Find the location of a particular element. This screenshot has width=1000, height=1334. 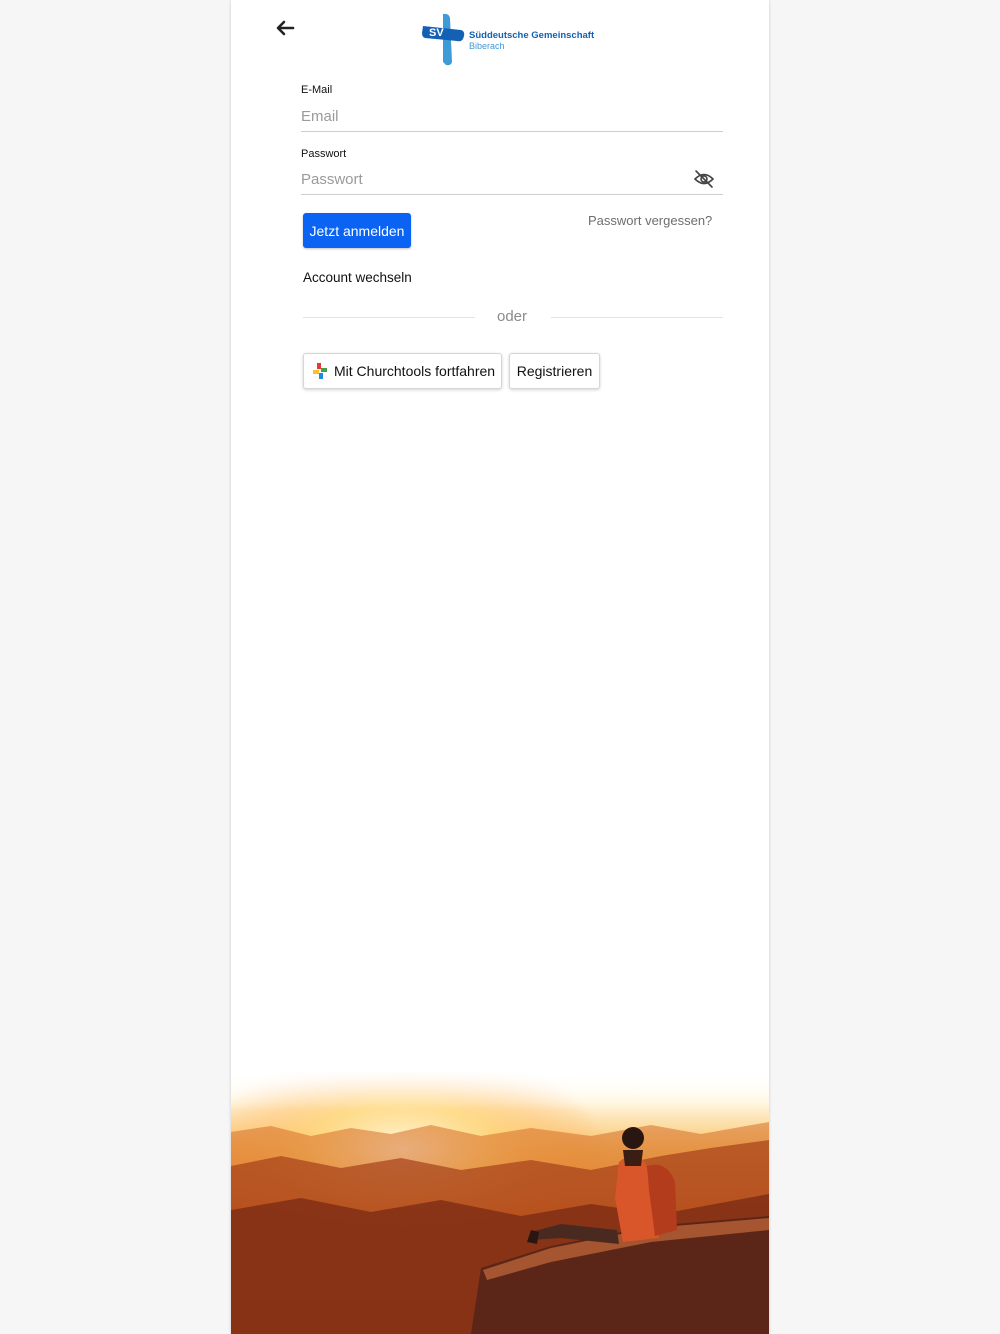

register-button: Registrieren is located at coordinates (554, 371).